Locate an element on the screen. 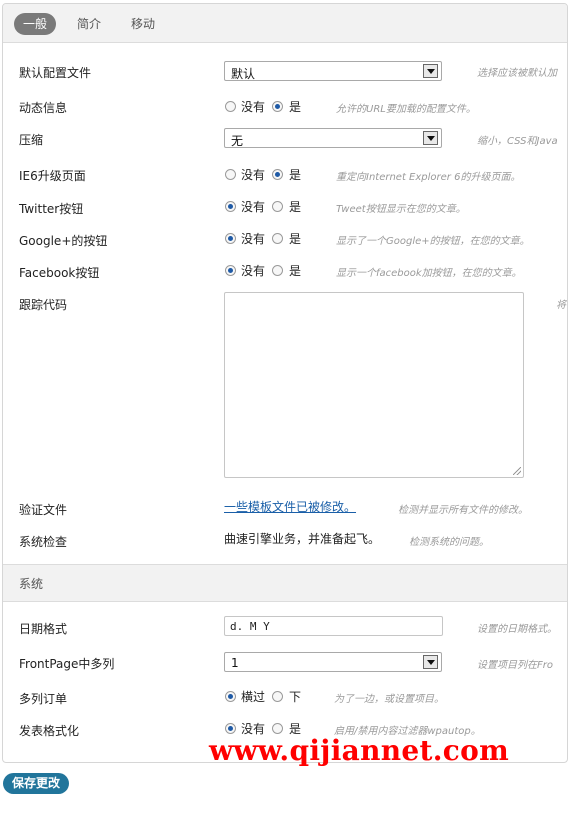 The width and height of the screenshot is (569, 813). google-yes-radio is located at coordinates (277, 238).